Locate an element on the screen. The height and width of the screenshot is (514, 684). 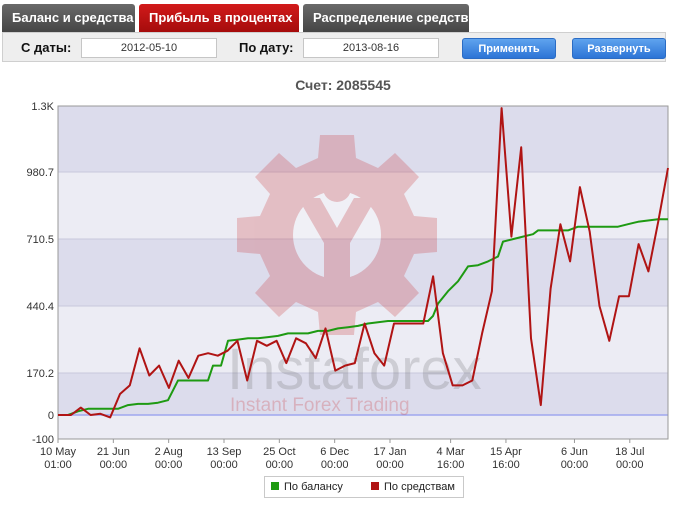
tab-funds-distribution: Распределение средств is located at coordinates (386, 18).